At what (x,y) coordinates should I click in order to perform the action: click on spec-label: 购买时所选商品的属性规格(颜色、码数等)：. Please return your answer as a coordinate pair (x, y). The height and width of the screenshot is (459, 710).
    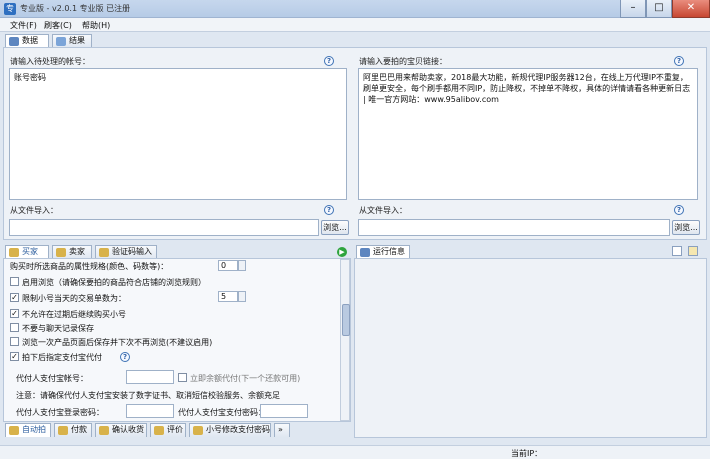
    Looking at the image, I should click on (89, 266).